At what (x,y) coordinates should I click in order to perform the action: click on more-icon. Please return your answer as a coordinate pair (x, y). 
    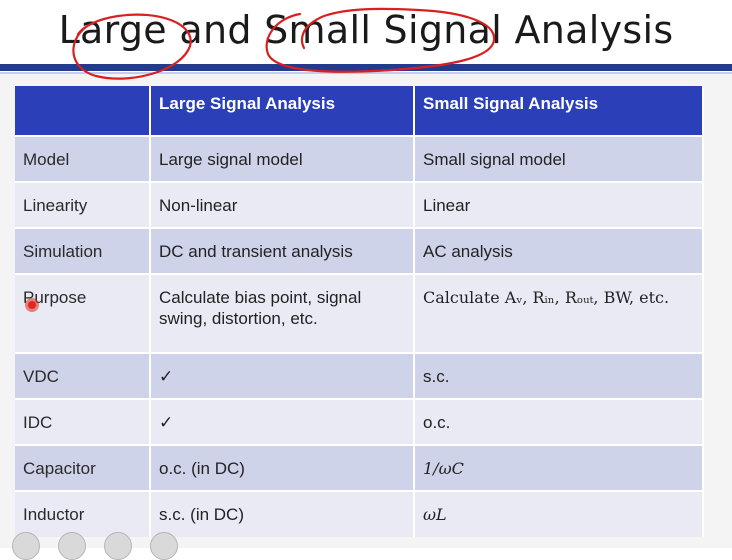
    Looking at the image, I should click on (164, 546).